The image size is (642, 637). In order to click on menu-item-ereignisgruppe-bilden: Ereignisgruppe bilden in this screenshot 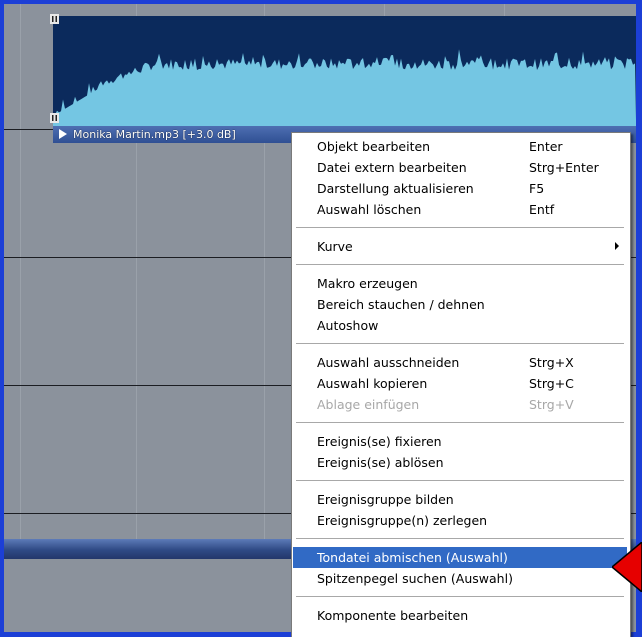, I will do `click(460, 499)`.